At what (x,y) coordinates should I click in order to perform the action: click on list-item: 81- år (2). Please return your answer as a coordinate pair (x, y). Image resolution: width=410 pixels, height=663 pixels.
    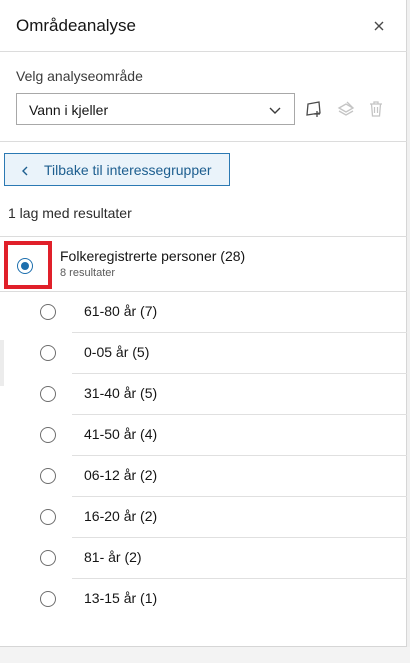
    Looking at the image, I should click on (203, 558).